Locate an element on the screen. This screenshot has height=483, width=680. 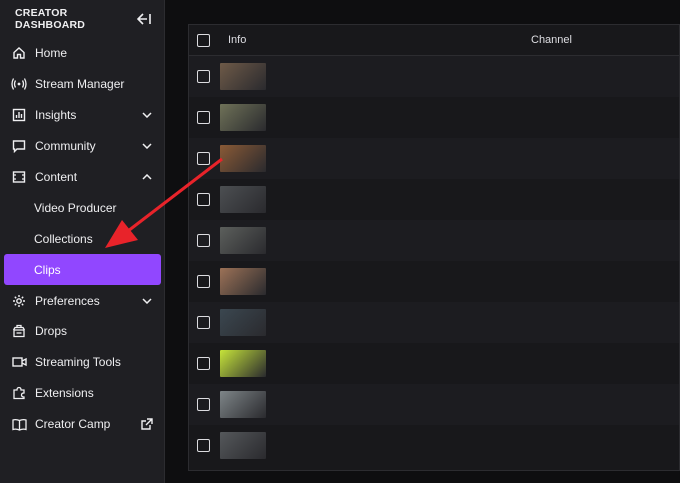
collapse-sidebar-icon is located at coordinates (144, 19).